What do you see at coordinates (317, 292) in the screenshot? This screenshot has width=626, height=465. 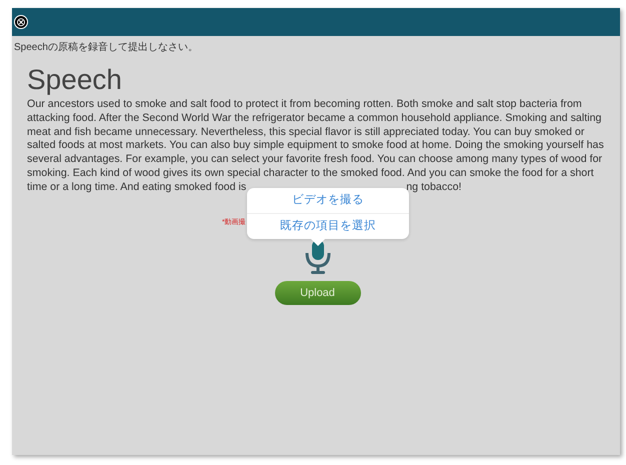 I see `upload-button: Upload` at bounding box center [317, 292].